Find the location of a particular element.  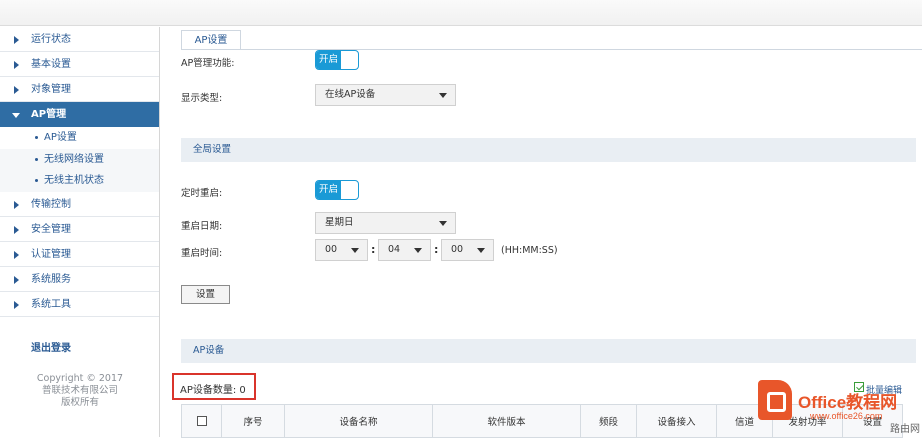

sidebar-subitem-label: 无线网络设置 is located at coordinates (74, 159).